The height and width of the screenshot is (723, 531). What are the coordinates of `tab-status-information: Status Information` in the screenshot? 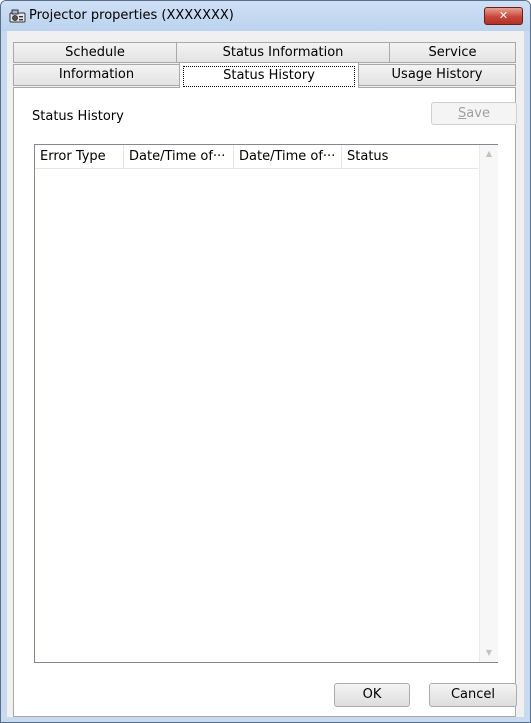 It's located at (283, 52).